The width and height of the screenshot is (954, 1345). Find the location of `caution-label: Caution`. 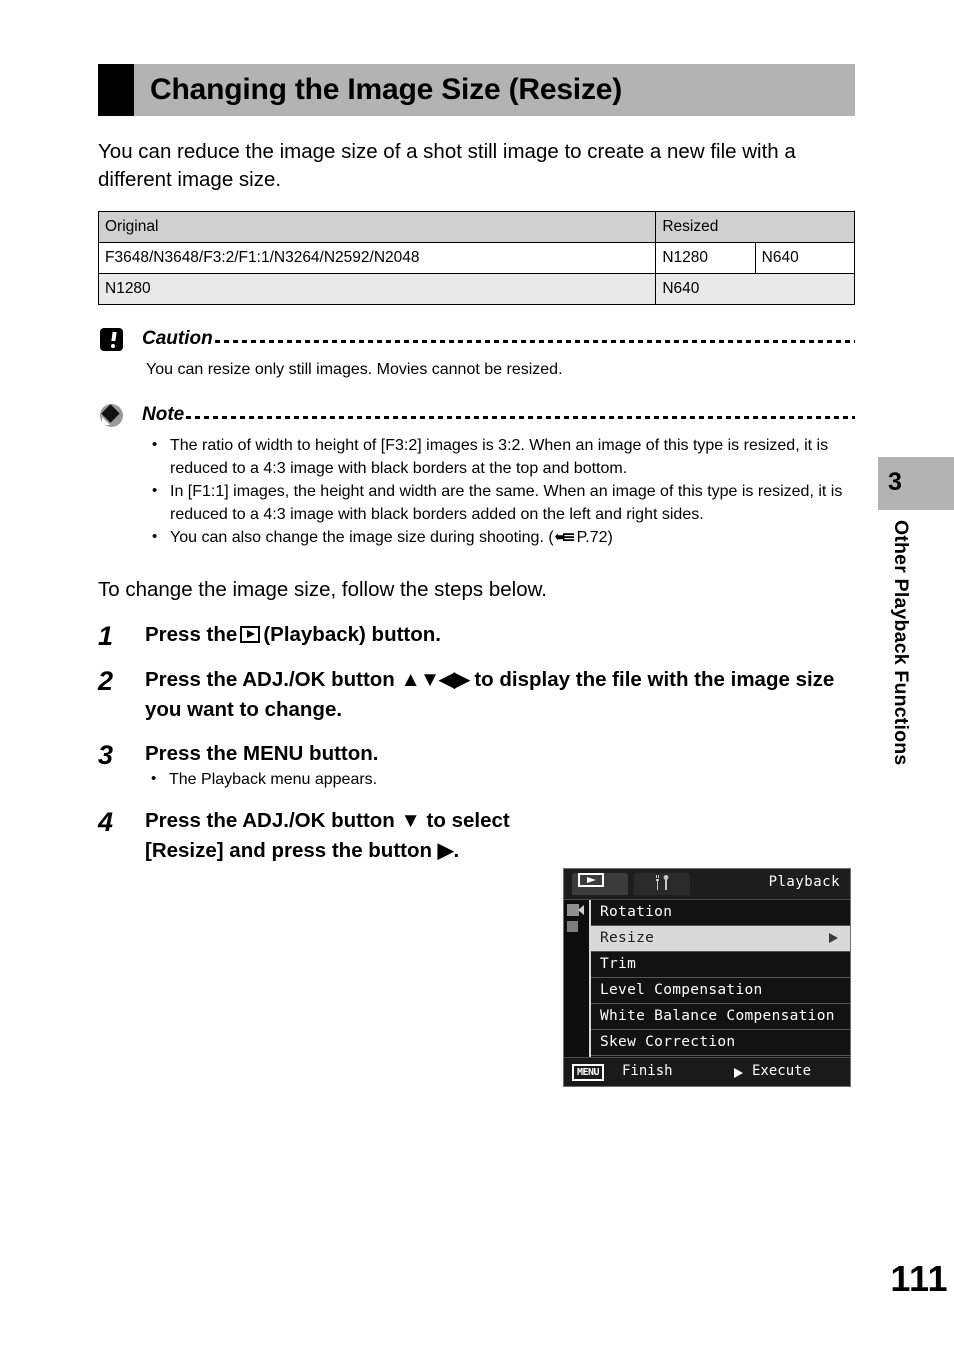

caution-label: Caution is located at coordinates (177, 338).